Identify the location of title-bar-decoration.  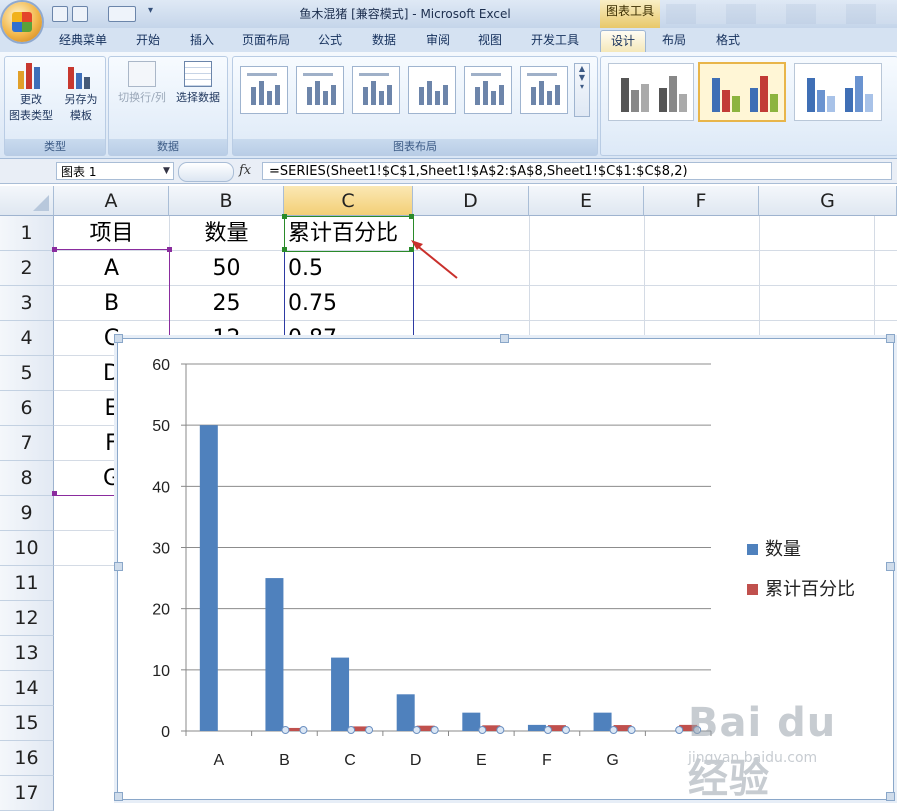
(781, 14).